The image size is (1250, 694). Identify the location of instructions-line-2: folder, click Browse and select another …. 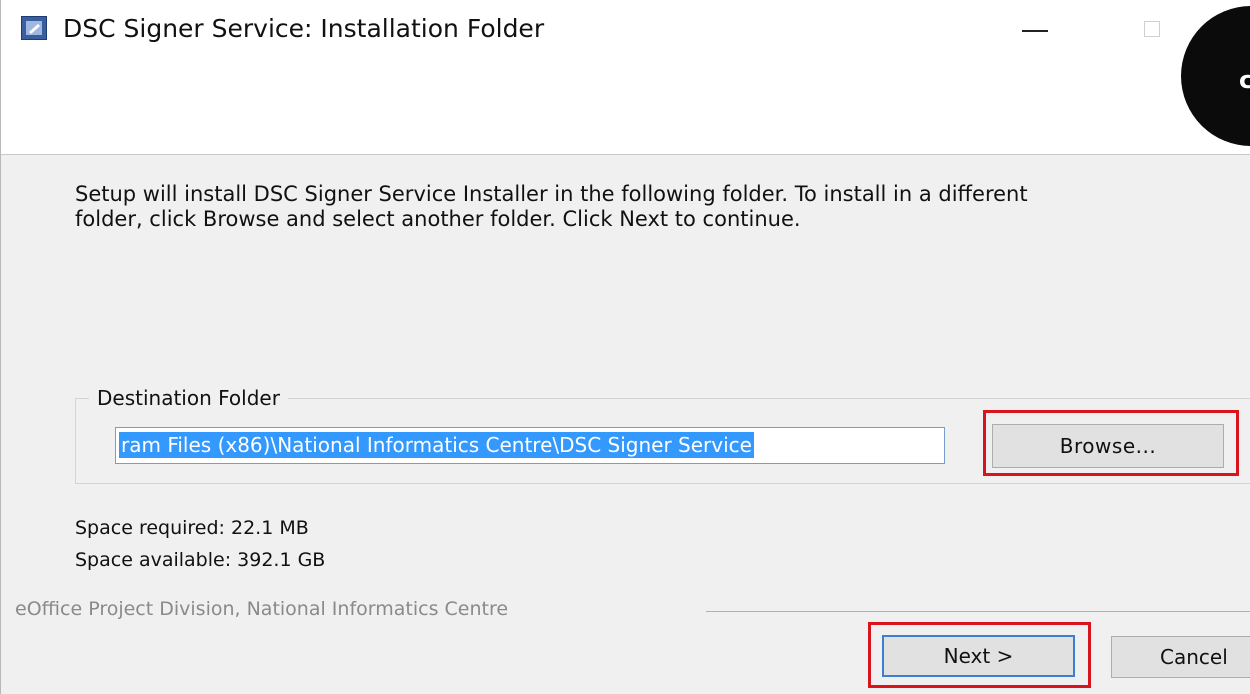
(438, 219).